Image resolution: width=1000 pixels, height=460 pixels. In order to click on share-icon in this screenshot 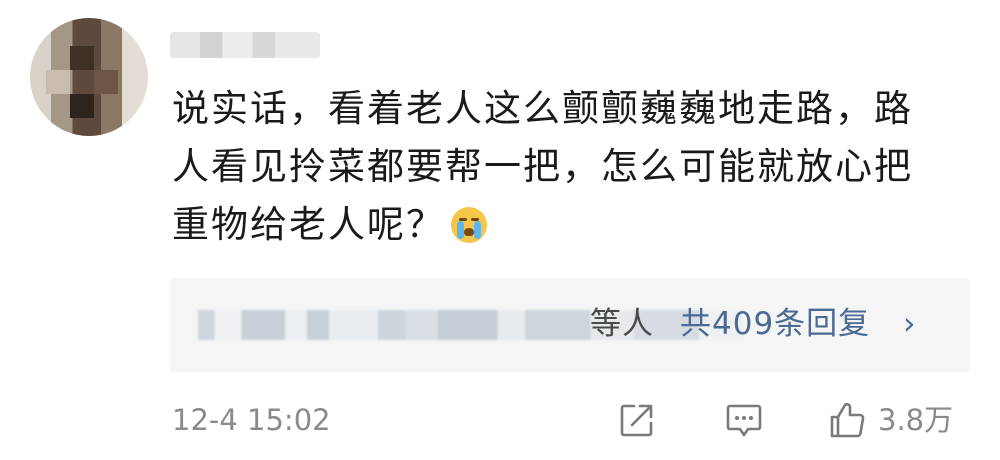, I will do `click(637, 420)`.